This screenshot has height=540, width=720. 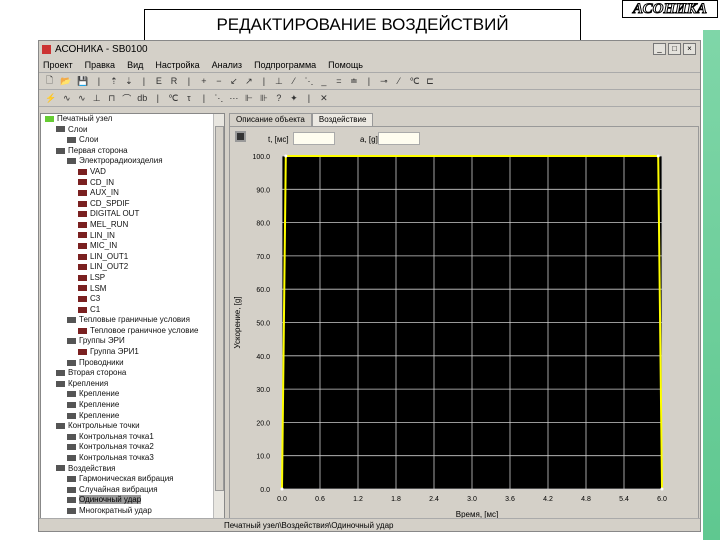 I want to click on tree-item: Вторая сторона, so click(x=132, y=373).